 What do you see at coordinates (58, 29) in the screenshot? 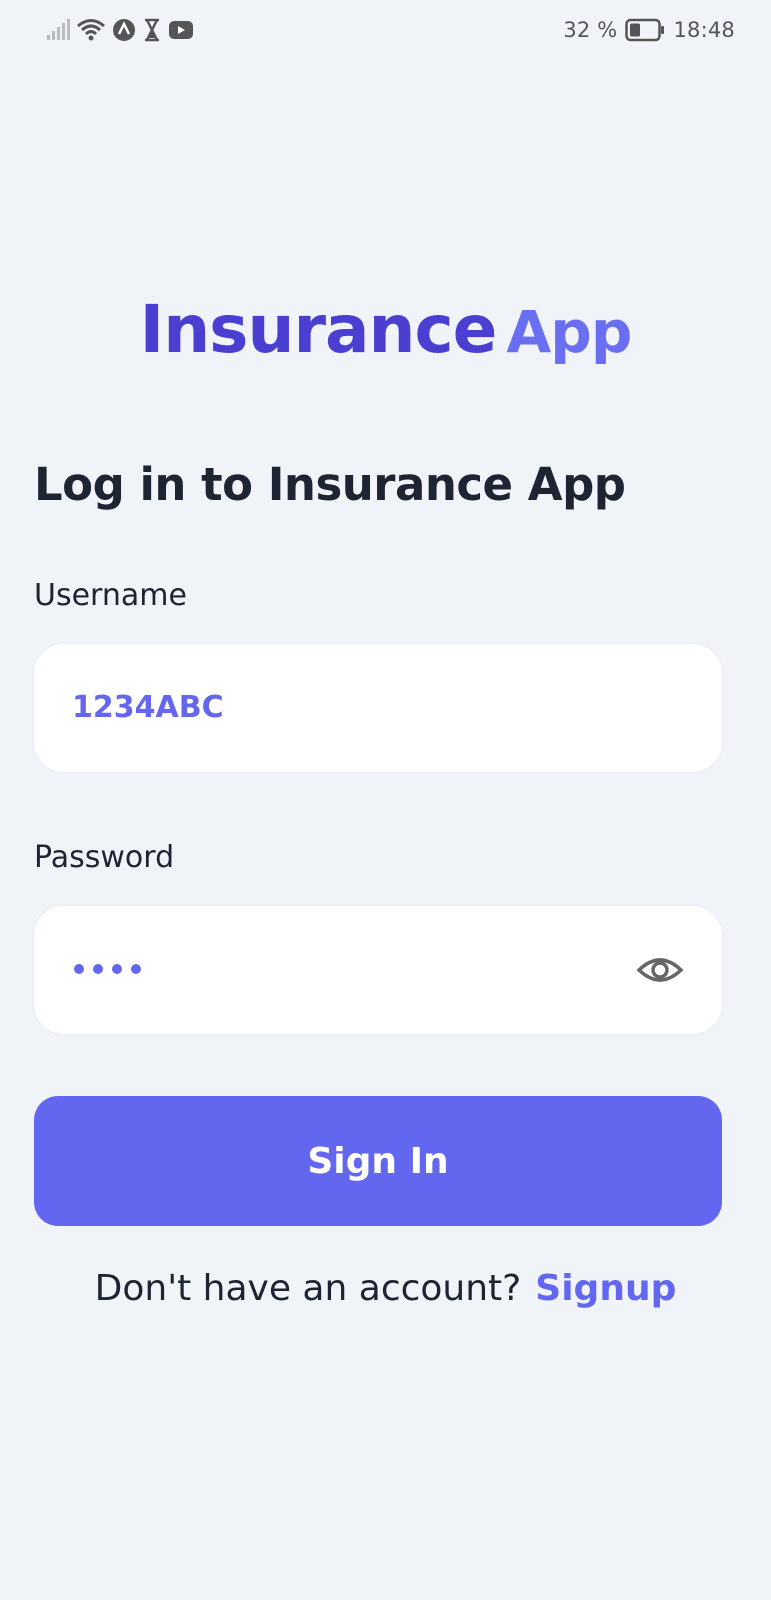
I see `signal-icon` at bounding box center [58, 29].